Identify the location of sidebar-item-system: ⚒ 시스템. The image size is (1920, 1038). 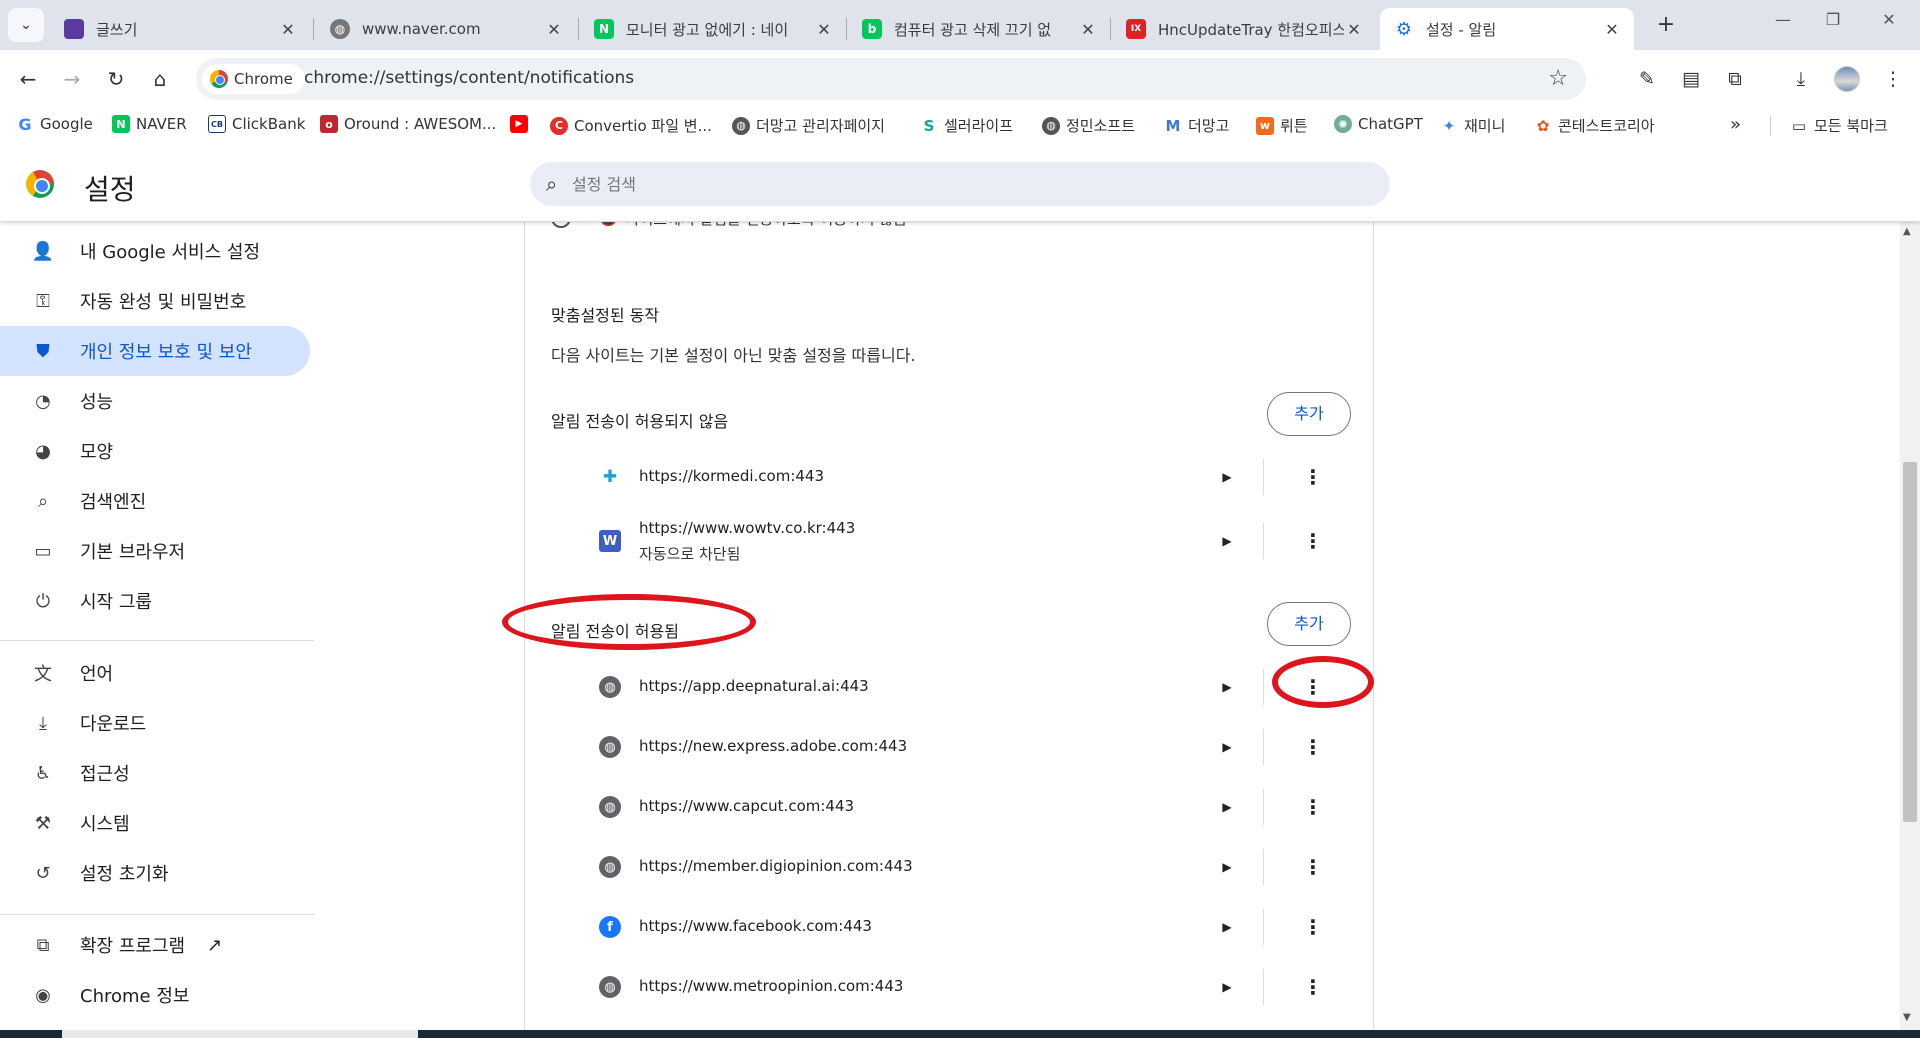
(155, 823).